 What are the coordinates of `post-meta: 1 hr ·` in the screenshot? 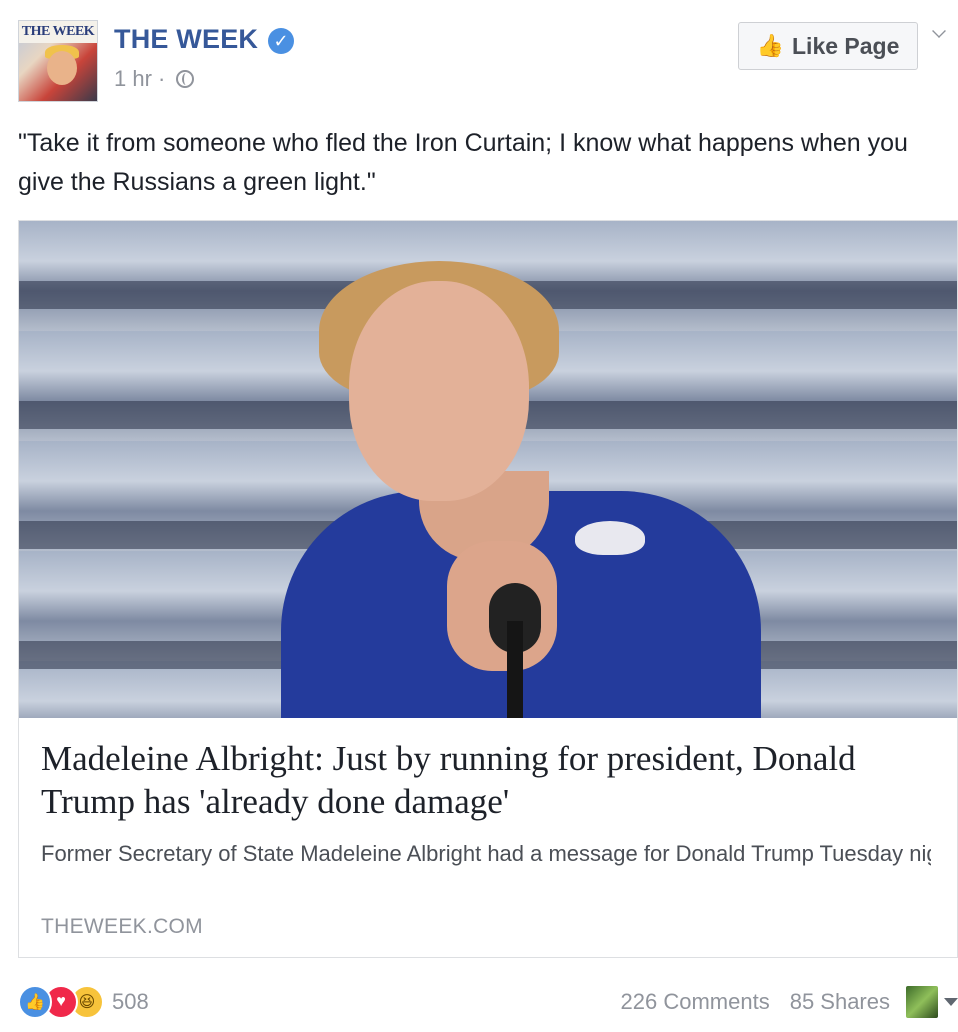 It's located at (154, 79).